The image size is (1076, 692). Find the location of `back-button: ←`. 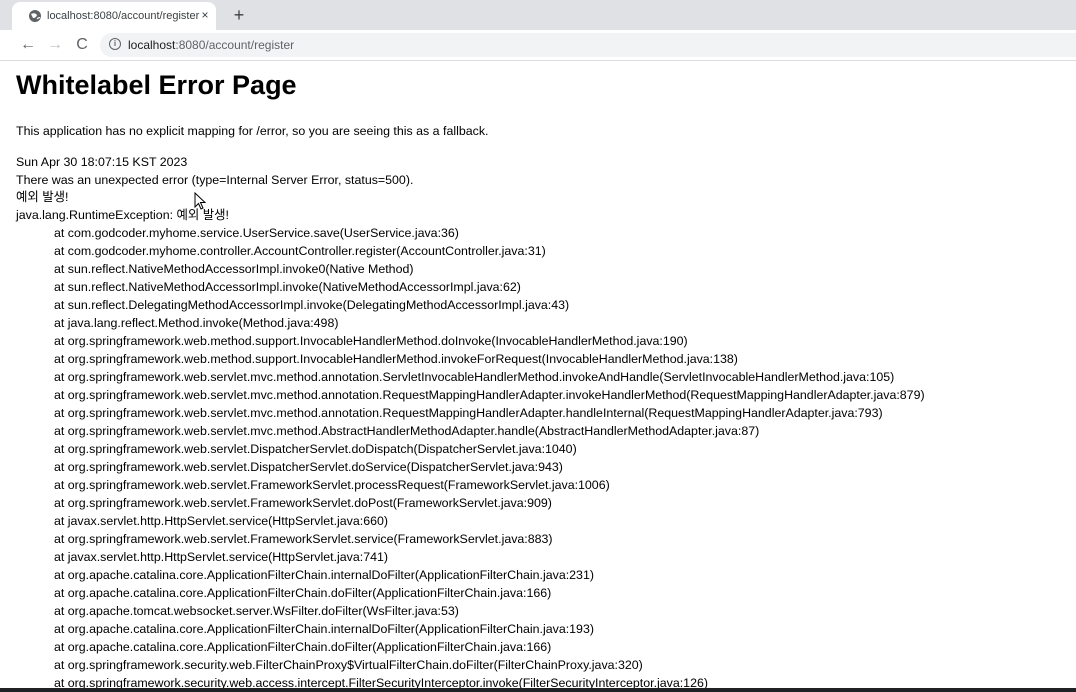

back-button: ← is located at coordinates (28, 45).